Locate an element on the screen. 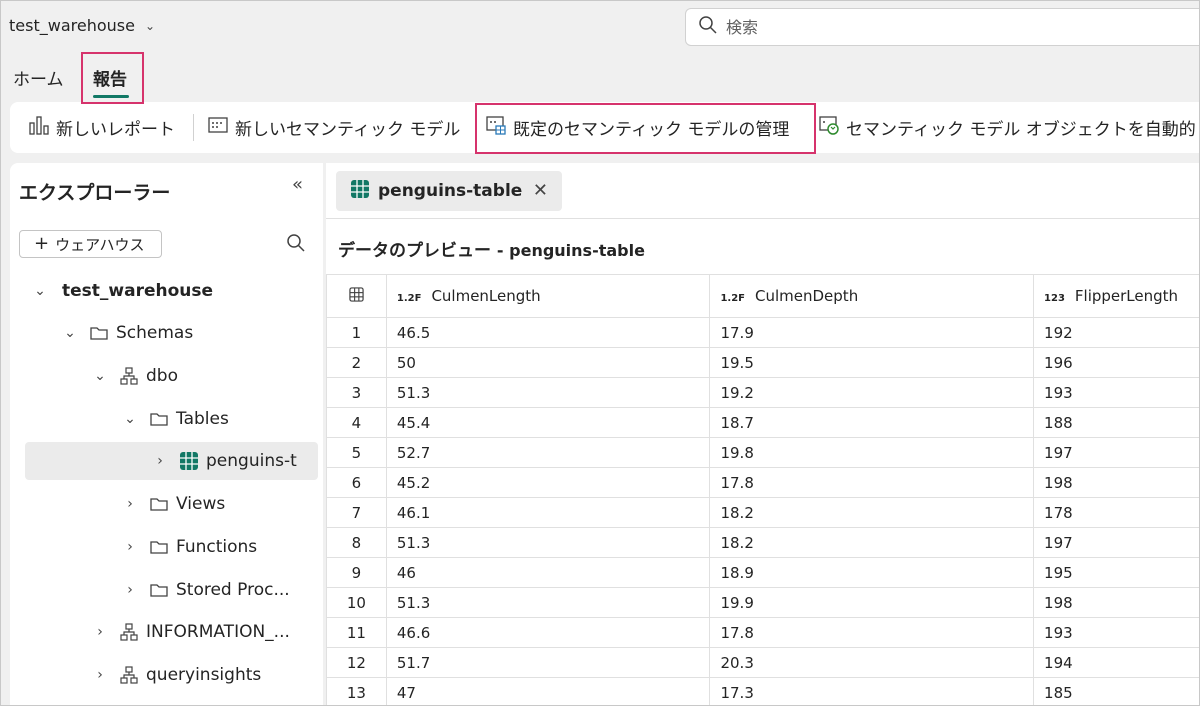 This screenshot has width=1200, height=706. row-number: 5 is located at coordinates (356, 452).